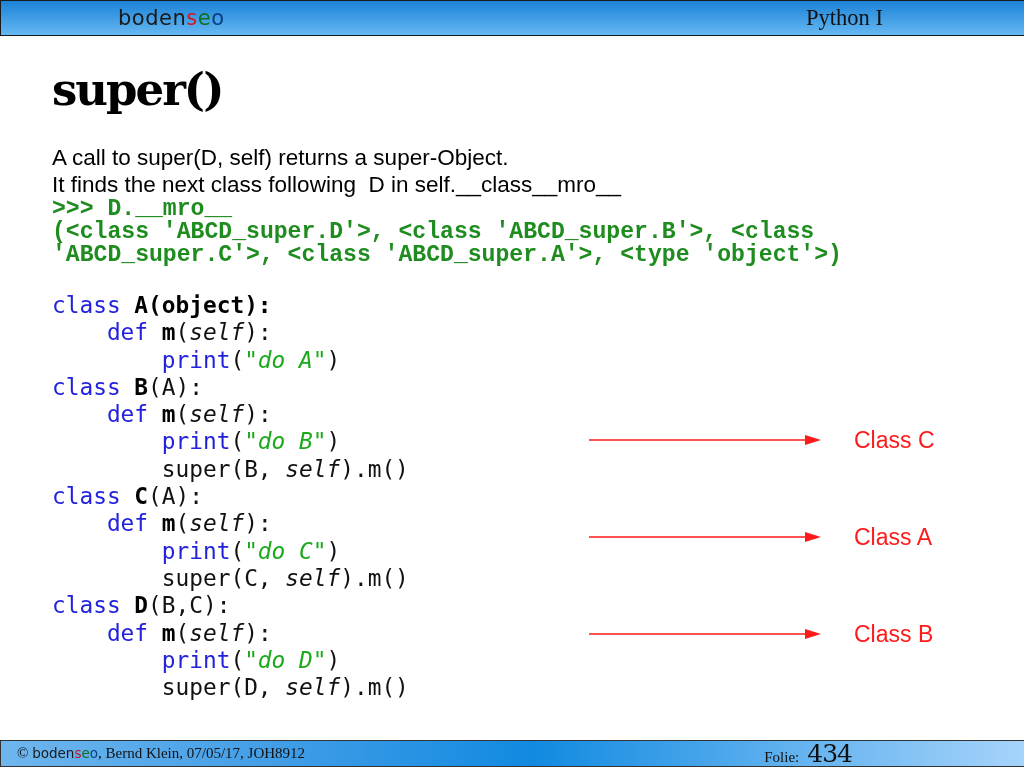 Image resolution: width=1024 pixels, height=768 pixels. Describe the element at coordinates (280, 157) in the screenshot. I see `body-text: A call to super(D, self) returns a super-Object.` at that location.